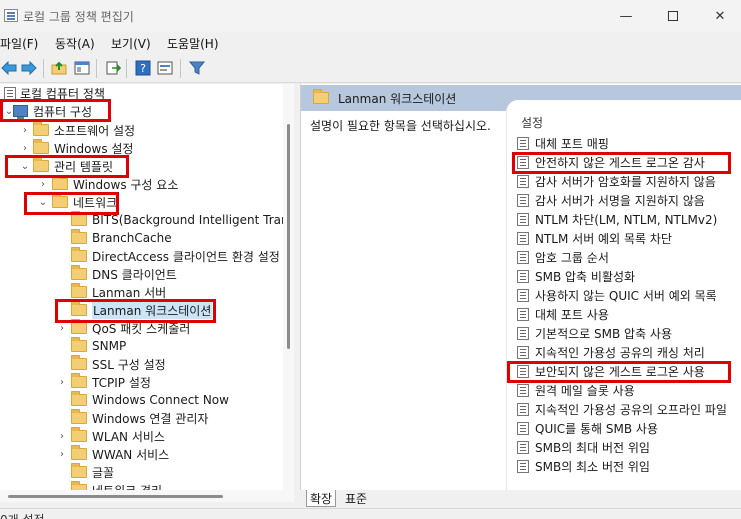 The width and height of the screenshot is (741, 519). I want to click on tree-item: Lanman 서버, so click(118, 292).